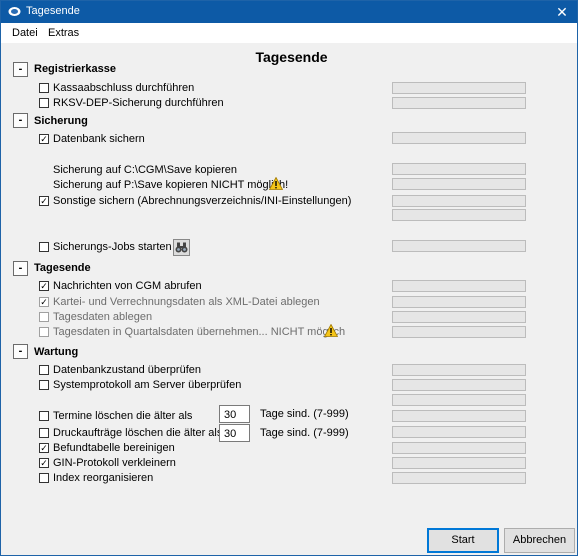  What do you see at coordinates (147, 385) in the screenshot?
I see `systemprotokoll-label: Systemprotokoll am Server überprüfen` at bounding box center [147, 385].